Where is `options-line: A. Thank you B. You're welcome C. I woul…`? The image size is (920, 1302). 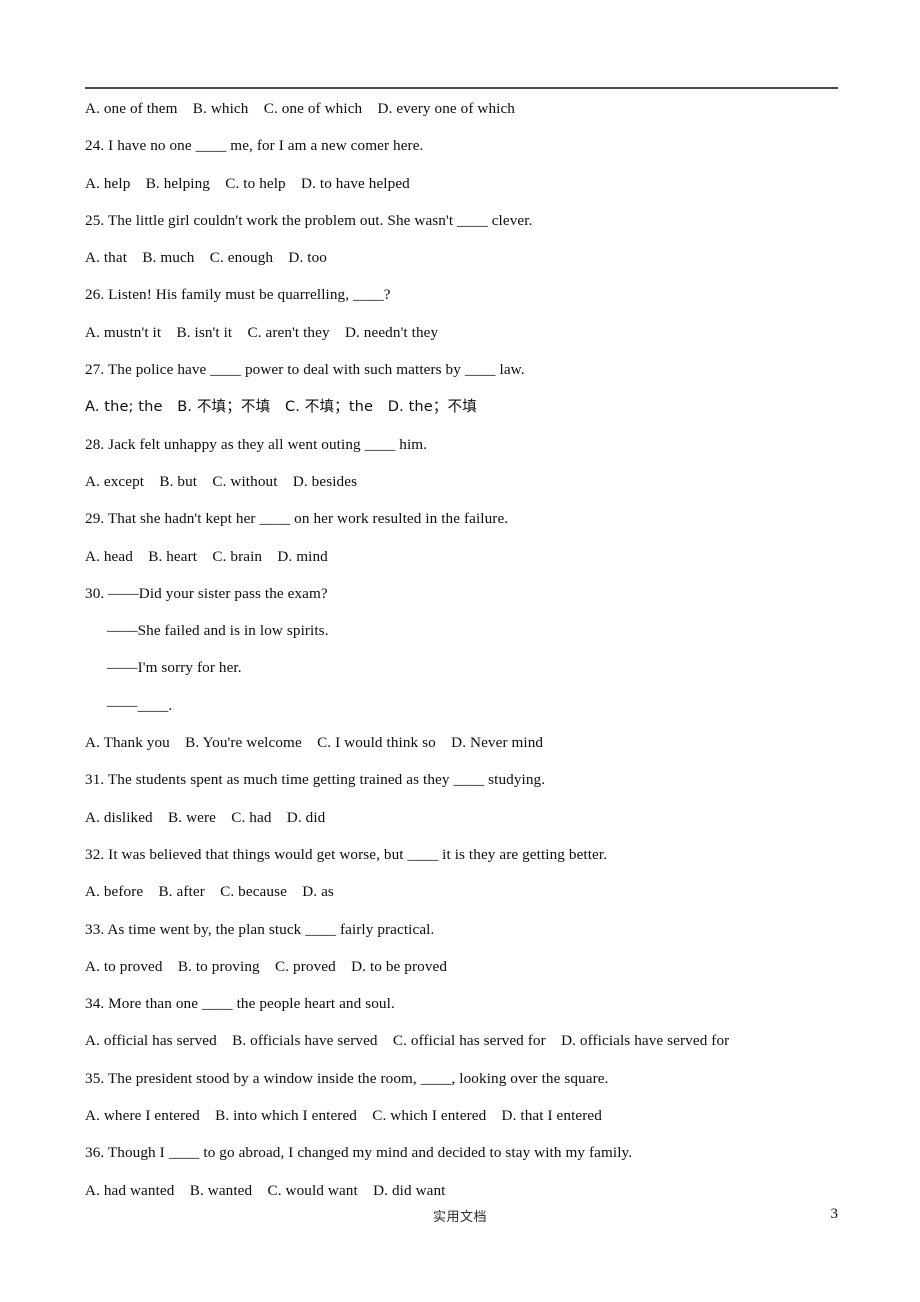 options-line: A. Thank you B. You're welcome C. I woul… is located at coordinates (314, 743).